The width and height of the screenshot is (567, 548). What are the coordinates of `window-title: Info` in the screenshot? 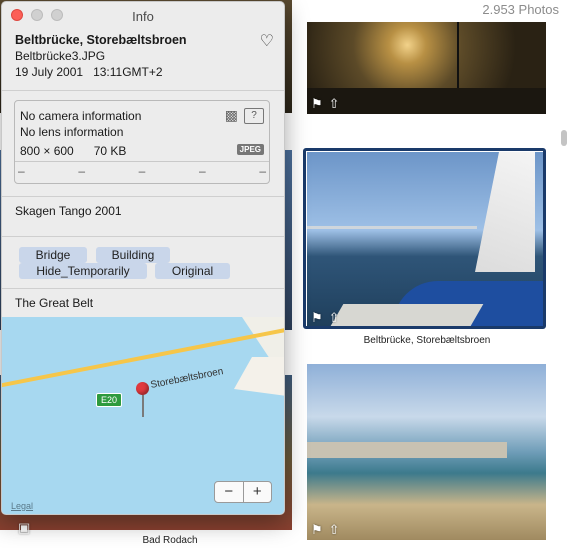 It's located at (143, 16).